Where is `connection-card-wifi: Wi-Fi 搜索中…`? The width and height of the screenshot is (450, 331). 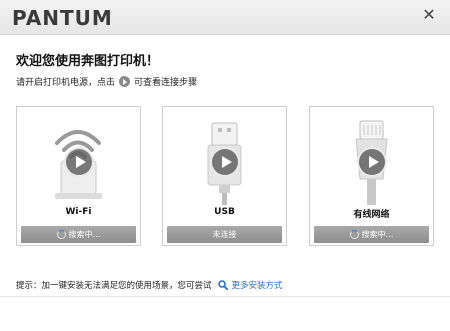 connection-card-wifi: Wi-Fi 搜索中… is located at coordinates (78, 176).